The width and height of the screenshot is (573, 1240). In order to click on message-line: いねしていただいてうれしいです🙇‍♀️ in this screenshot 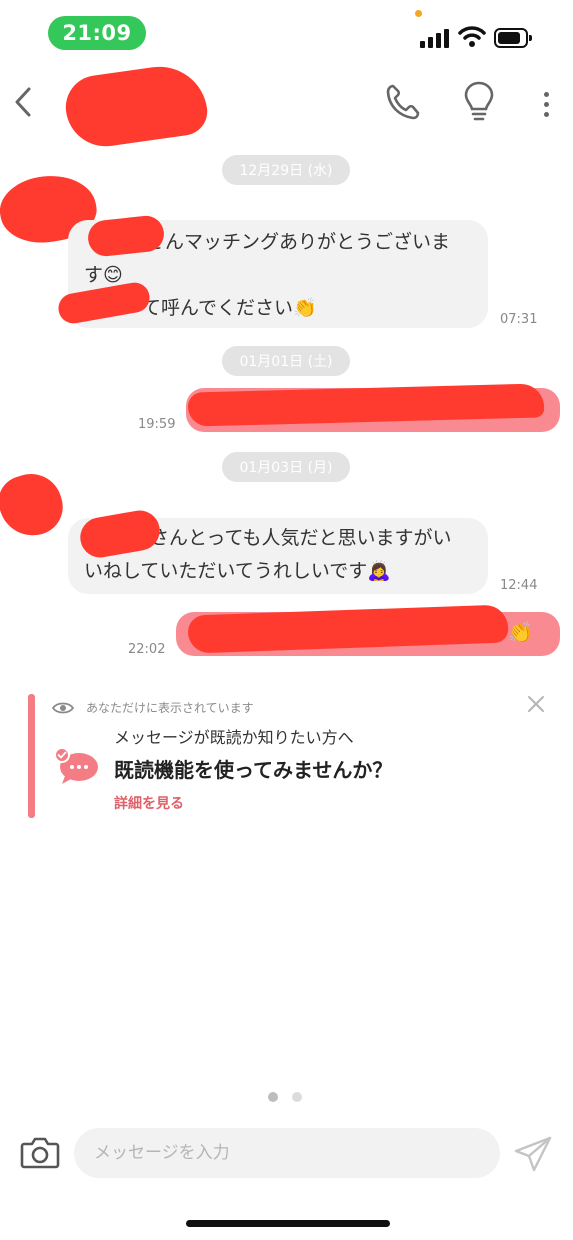, I will do `click(237, 571)`.